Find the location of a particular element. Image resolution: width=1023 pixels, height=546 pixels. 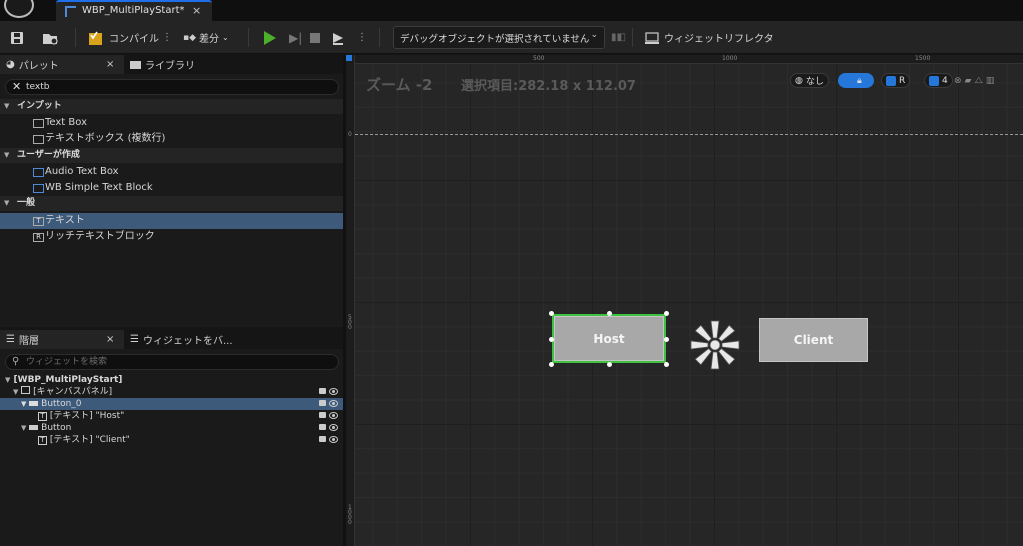

category-common: 一般 is located at coordinates (171, 203).